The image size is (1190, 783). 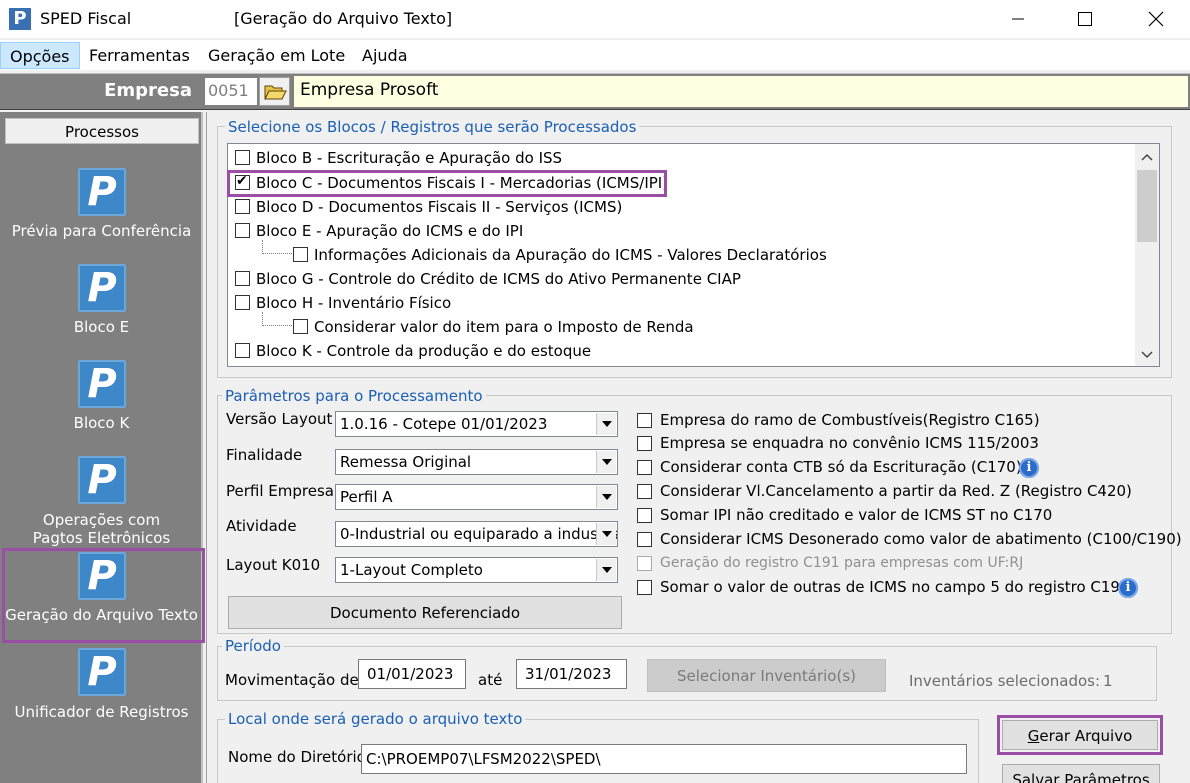 I want to click on opt-somar-ipi-checkbox, so click(x=644, y=515).